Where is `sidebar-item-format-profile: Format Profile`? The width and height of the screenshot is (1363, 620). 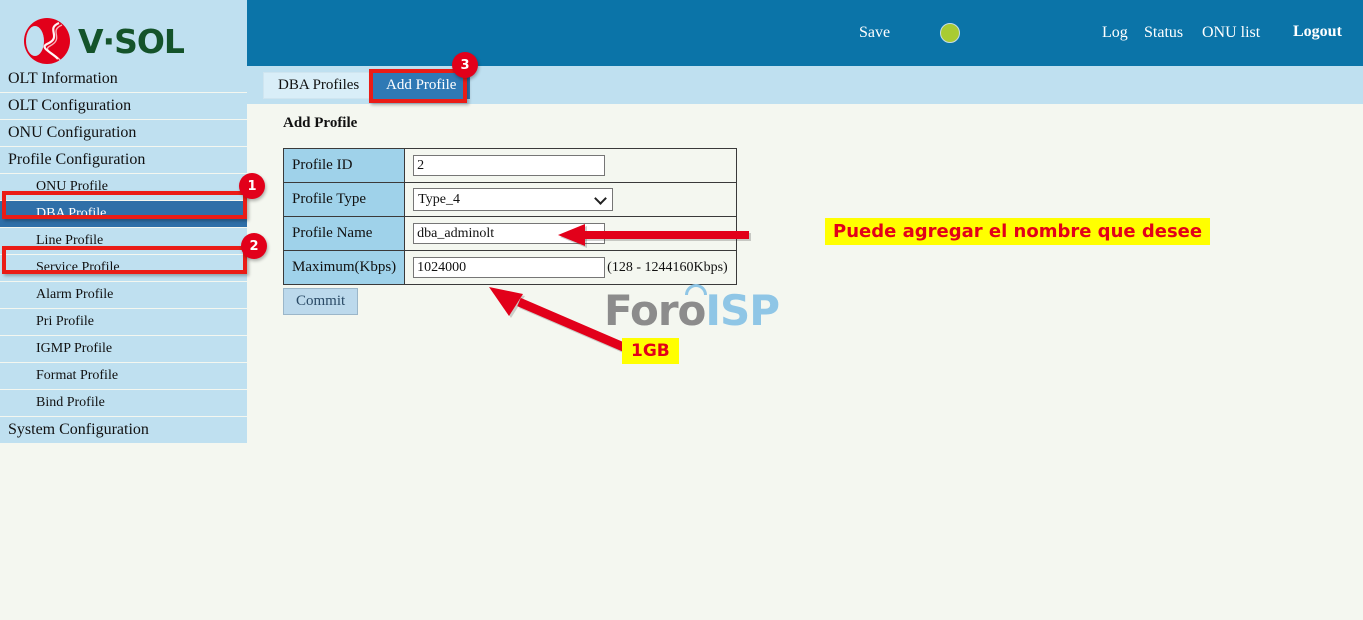 sidebar-item-format-profile: Format Profile is located at coordinates (123, 376).